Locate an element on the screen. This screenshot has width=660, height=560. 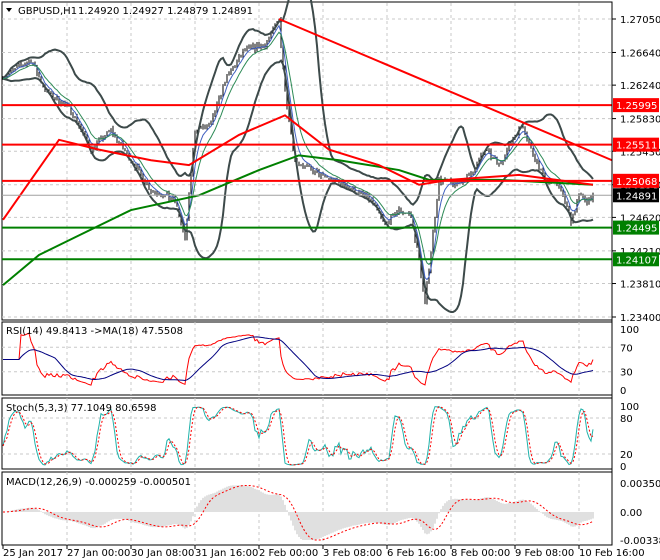
macd-title: MACD(12,26,9) -0.000259 -0.000501 is located at coordinates (98, 482).